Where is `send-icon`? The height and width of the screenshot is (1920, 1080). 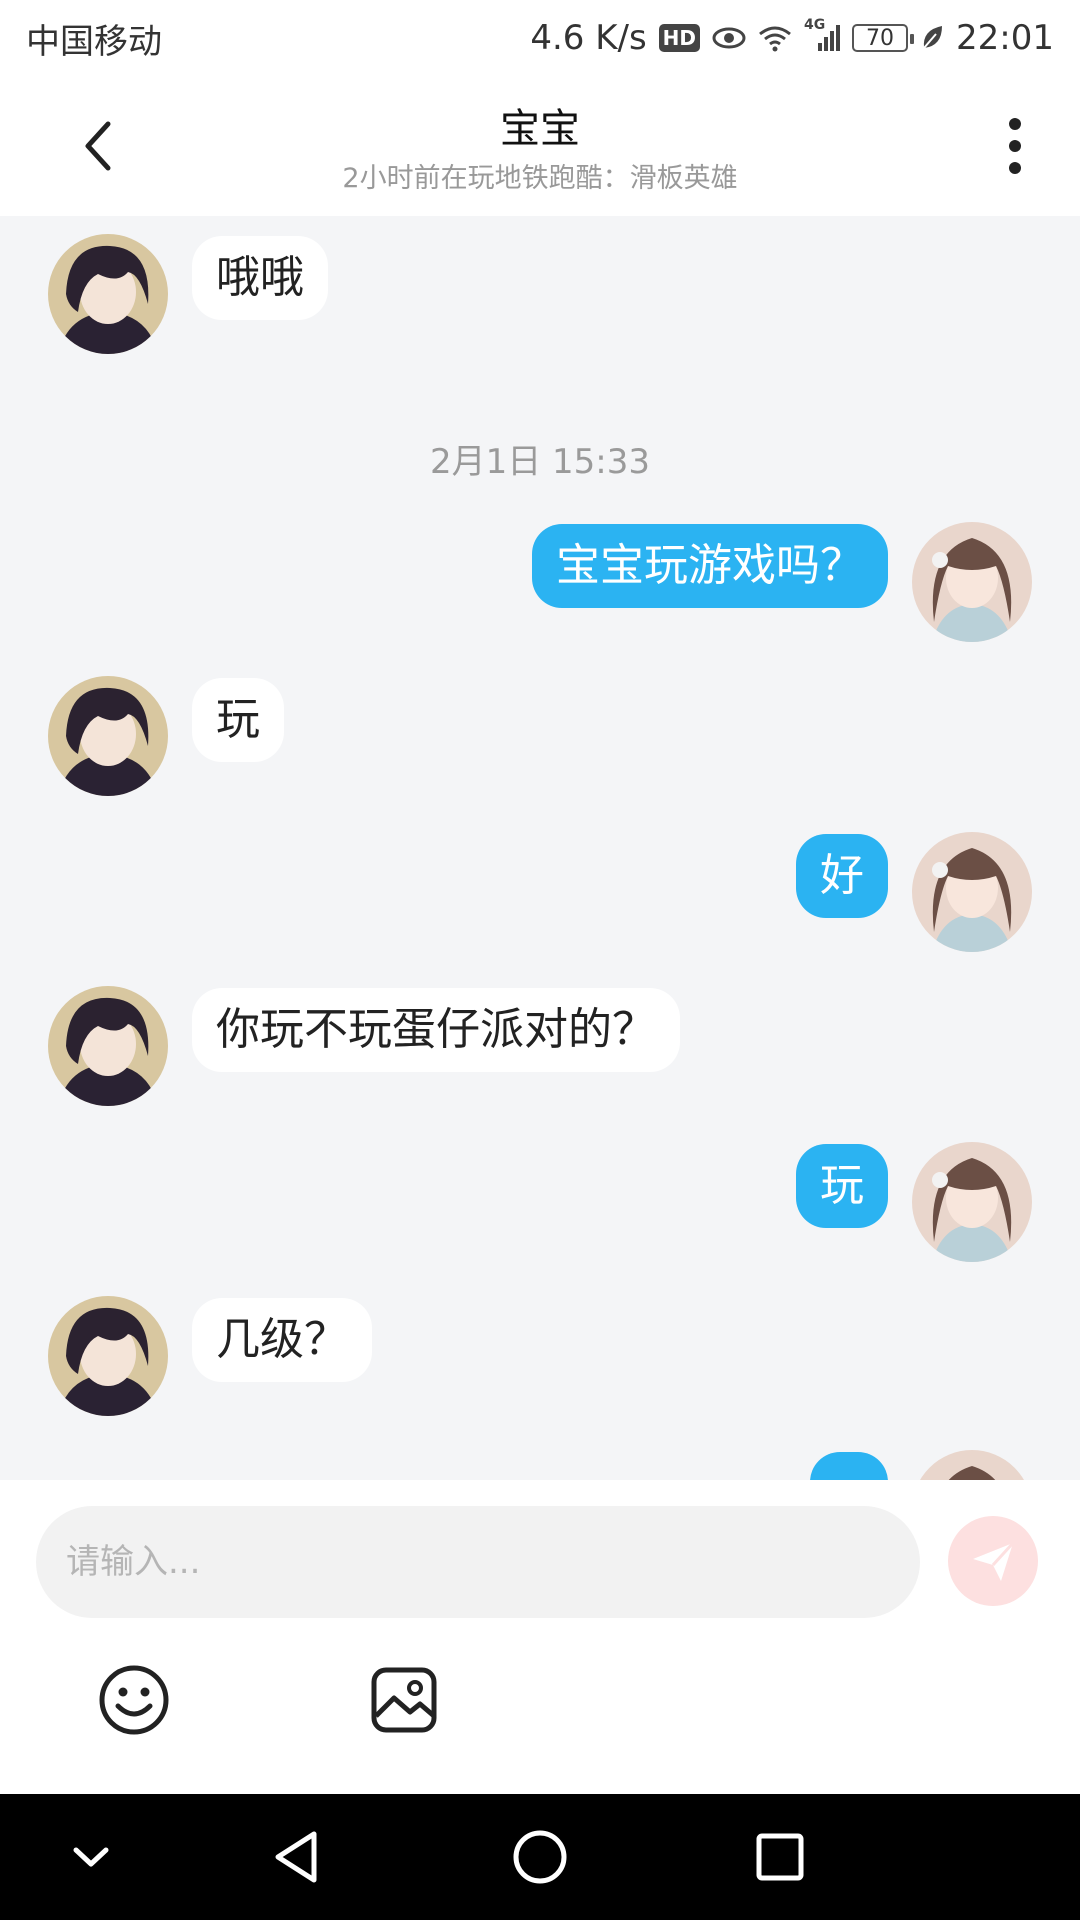
send-icon is located at coordinates (994, 1561).